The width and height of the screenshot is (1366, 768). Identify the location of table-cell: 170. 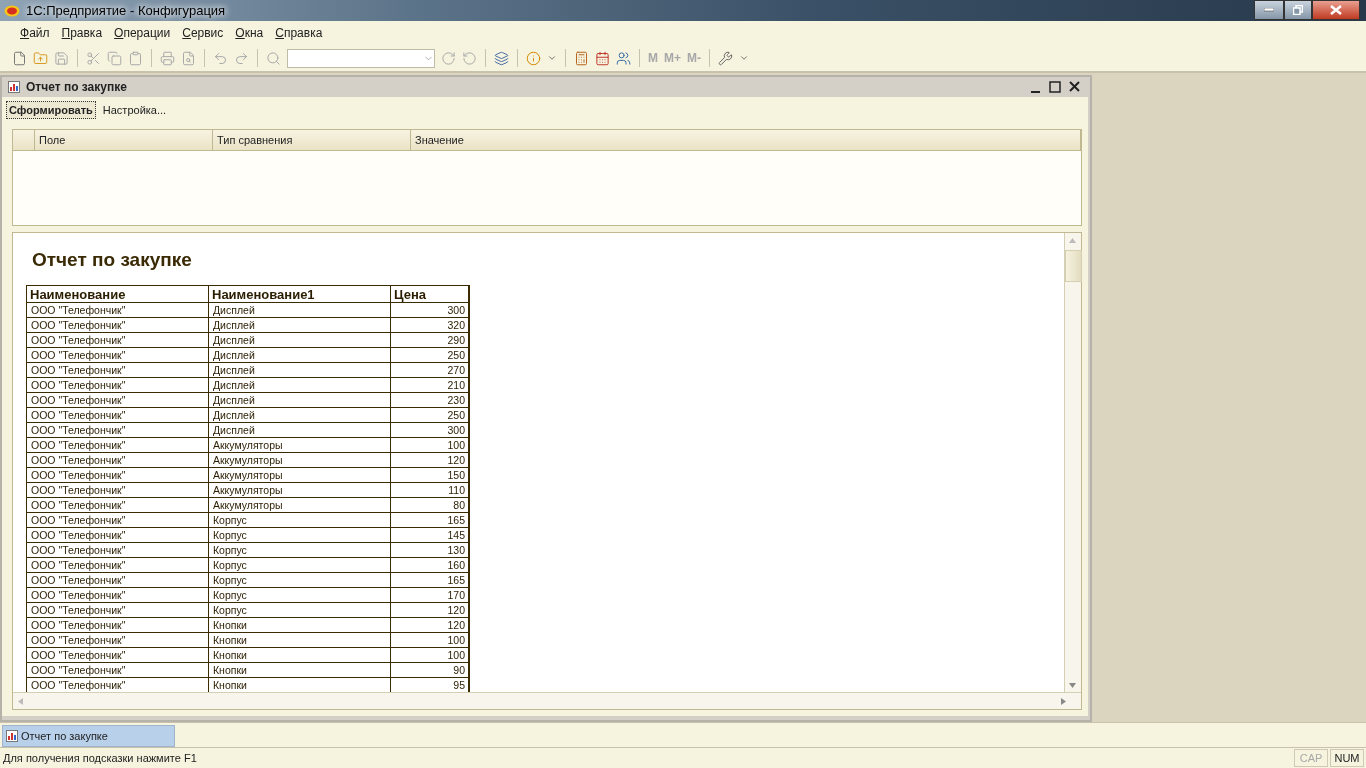
(430, 595).